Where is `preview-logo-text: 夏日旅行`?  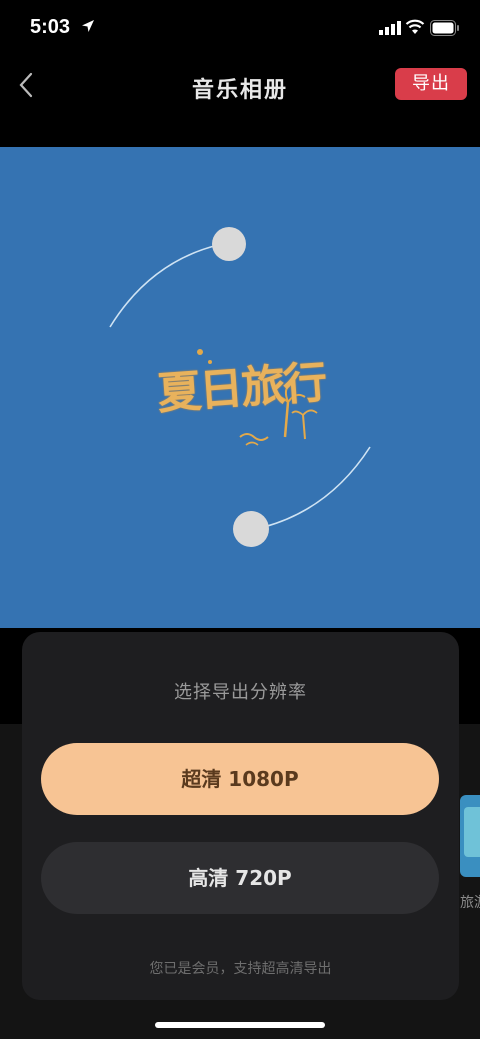
preview-logo-text: 夏日旅行 is located at coordinates (241, 388).